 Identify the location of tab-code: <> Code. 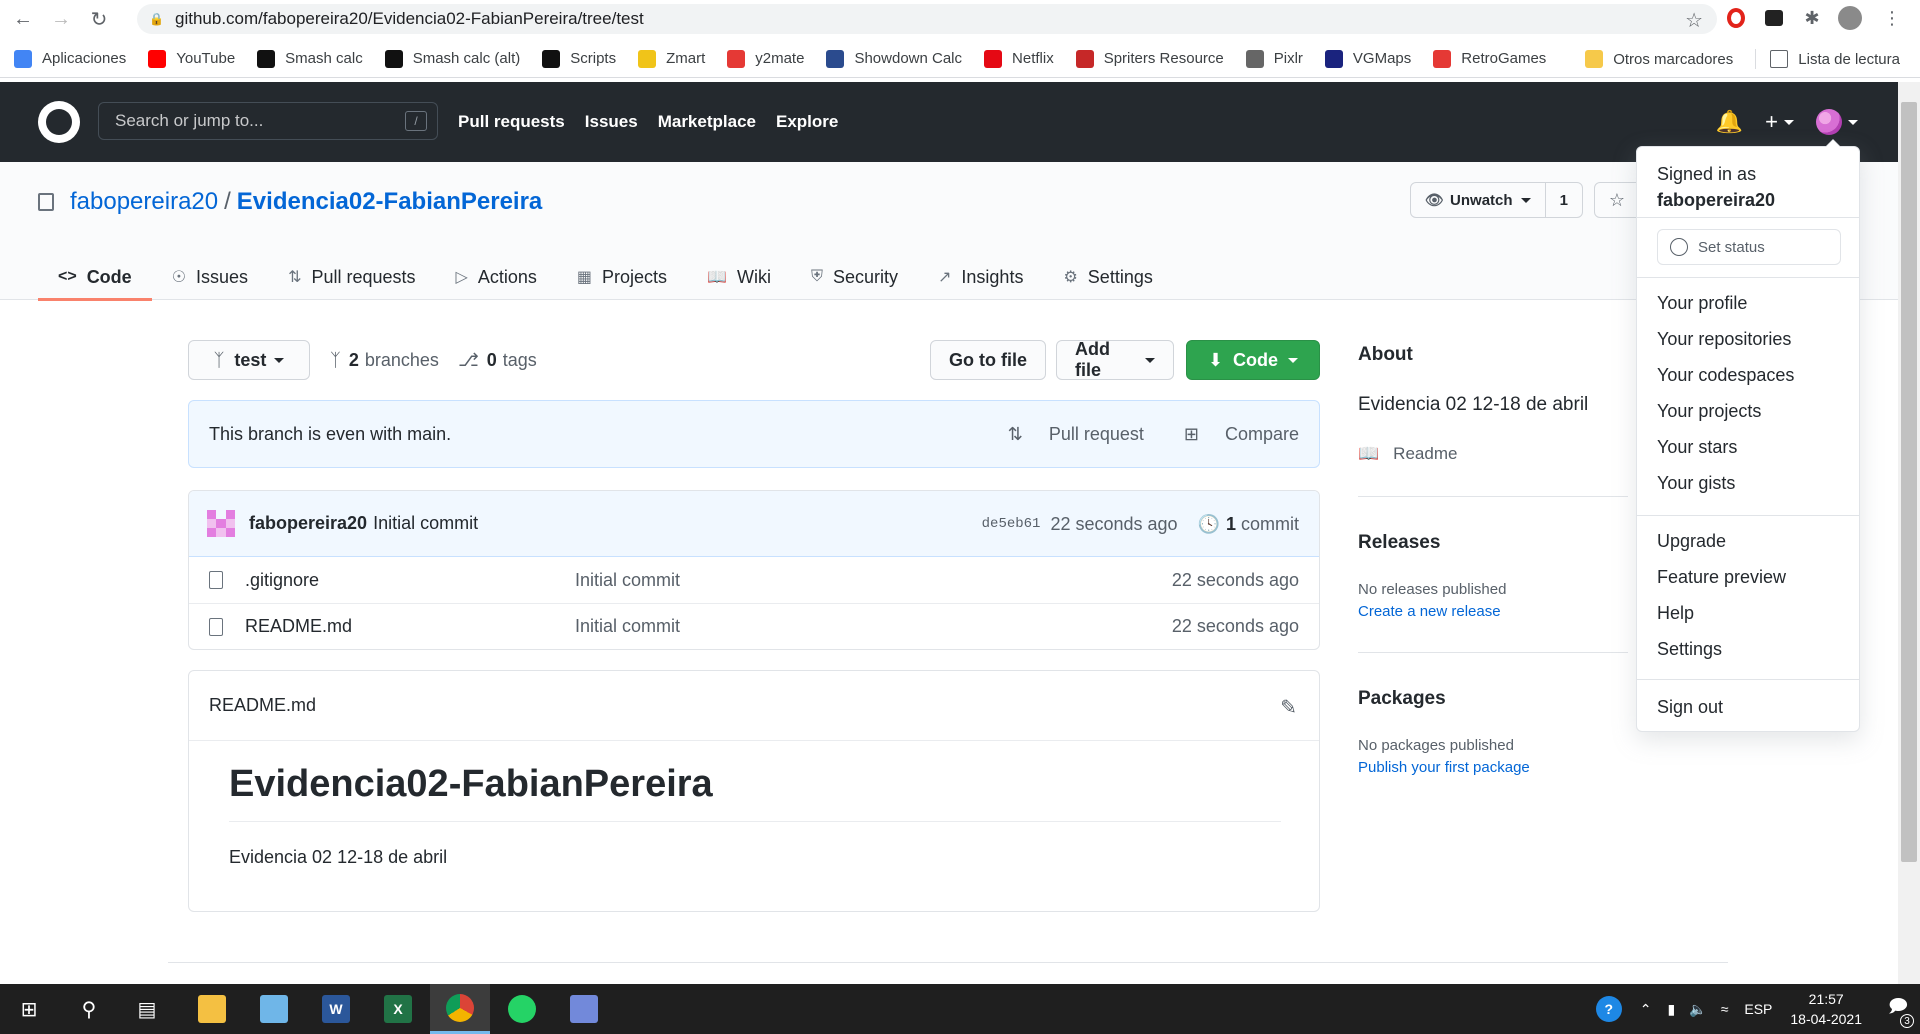
(95, 277).